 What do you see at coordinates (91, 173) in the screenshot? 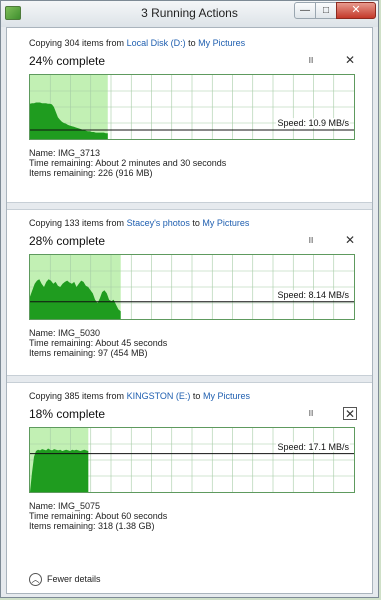
I see `items-remaining: Items remaining: 226 (916 MB)` at bounding box center [91, 173].